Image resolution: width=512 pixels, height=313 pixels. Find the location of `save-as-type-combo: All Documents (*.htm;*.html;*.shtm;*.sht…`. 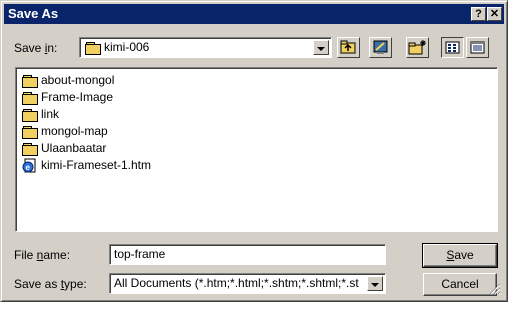

save-as-type-combo: All Documents (*.htm;*.html;*.shtm;*.sht… is located at coordinates (247, 283).